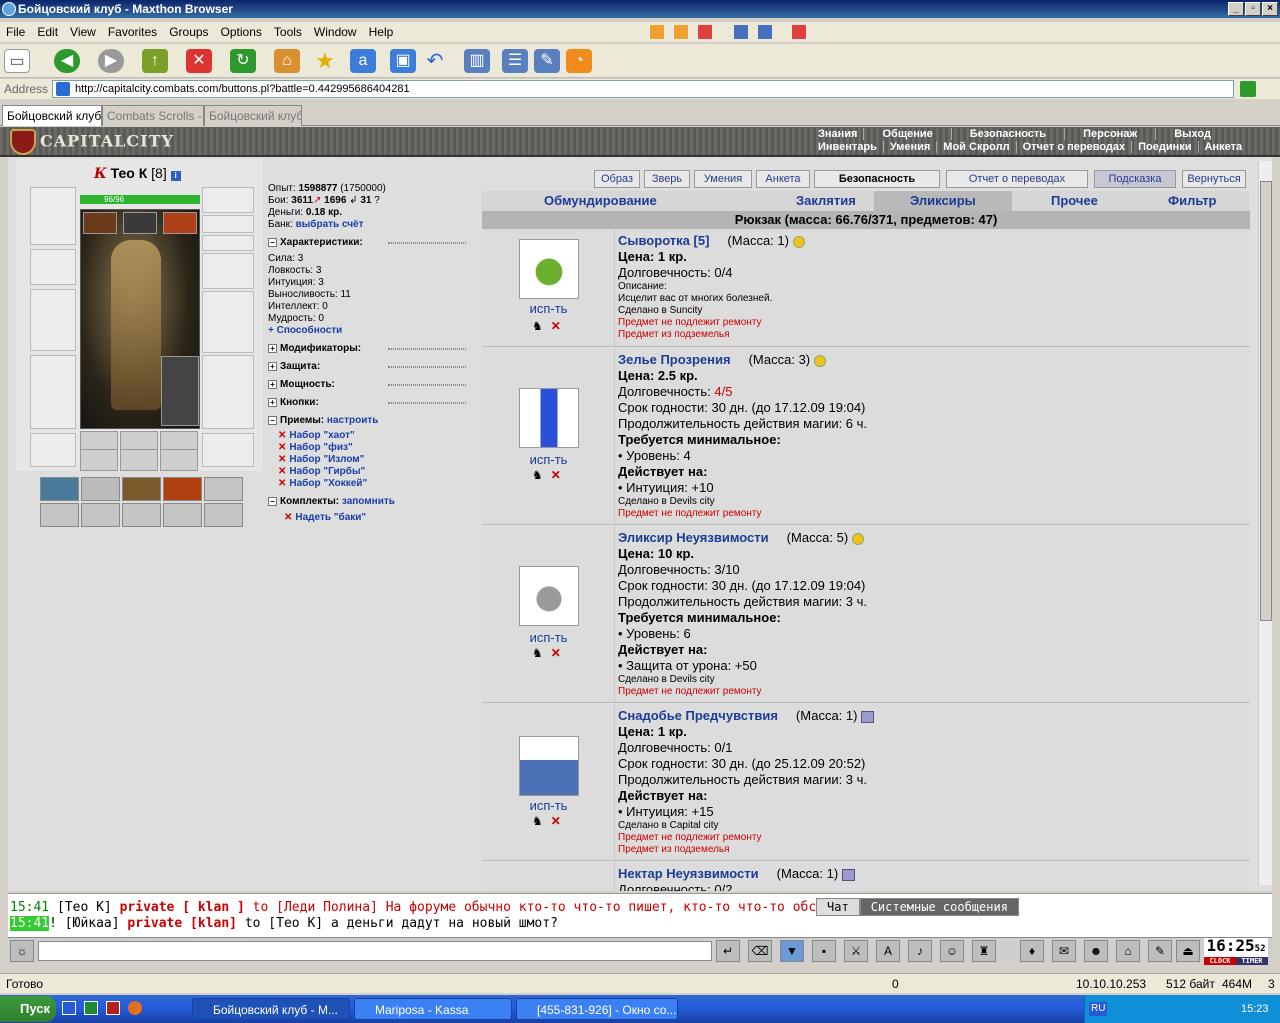 This screenshot has width=1280, height=1023. Describe the element at coordinates (547, 61) in the screenshot. I see `edit-icon: ✎` at that location.